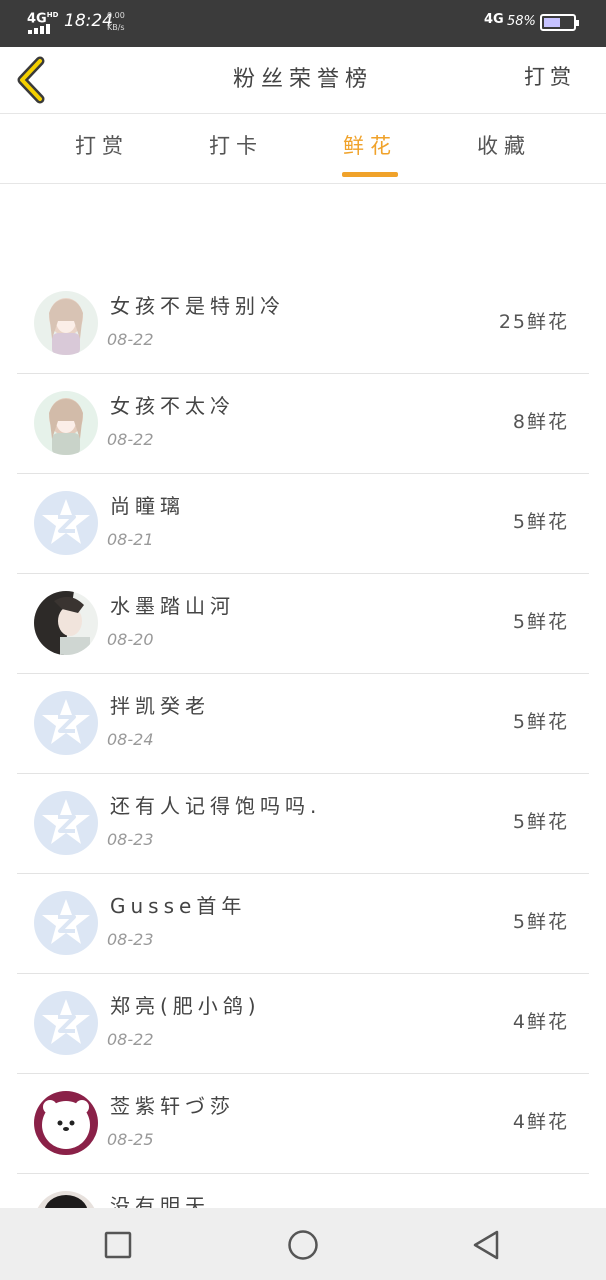 The image size is (606, 1280). I want to click on fan-date: 08-21, so click(130, 539).